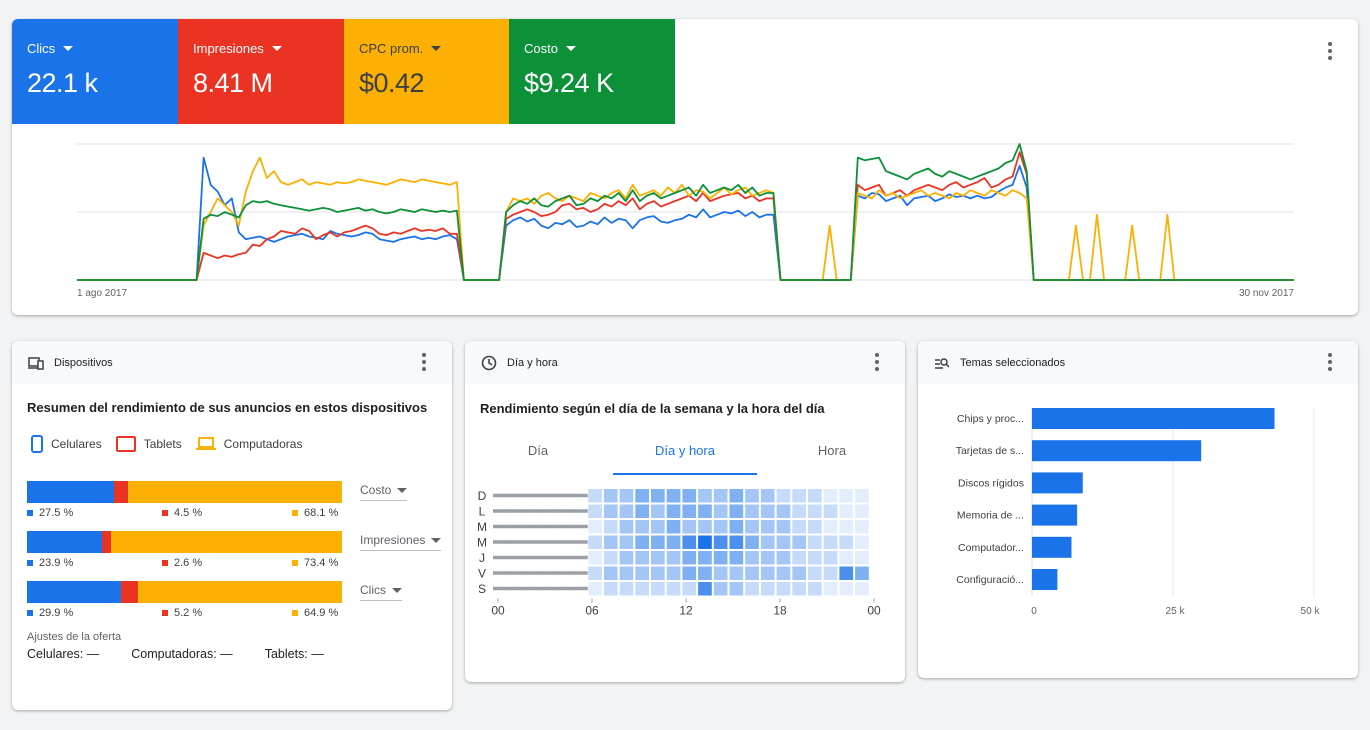 The width and height of the screenshot is (1370, 730). What do you see at coordinates (538, 459) in the screenshot?
I see `tab-dia: Día` at bounding box center [538, 459].